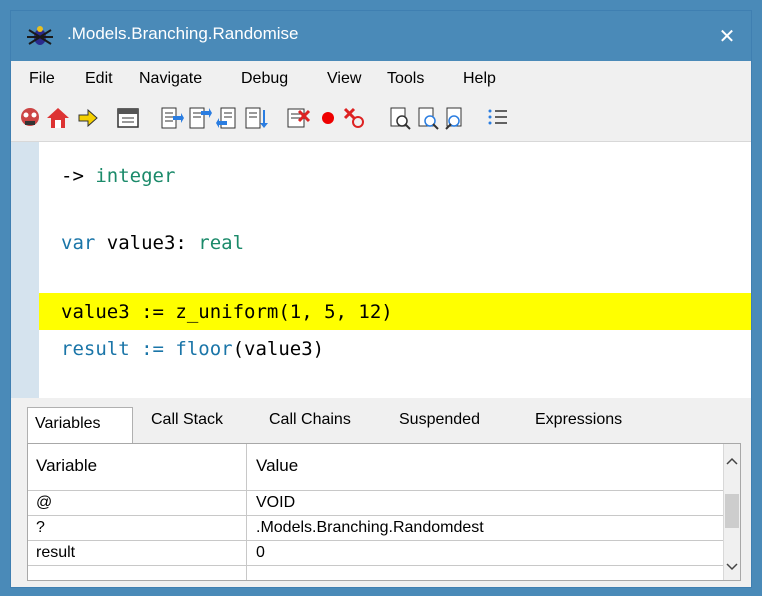 The width and height of the screenshot is (762, 596). I want to click on vertical-scrollbar, so click(731, 512).